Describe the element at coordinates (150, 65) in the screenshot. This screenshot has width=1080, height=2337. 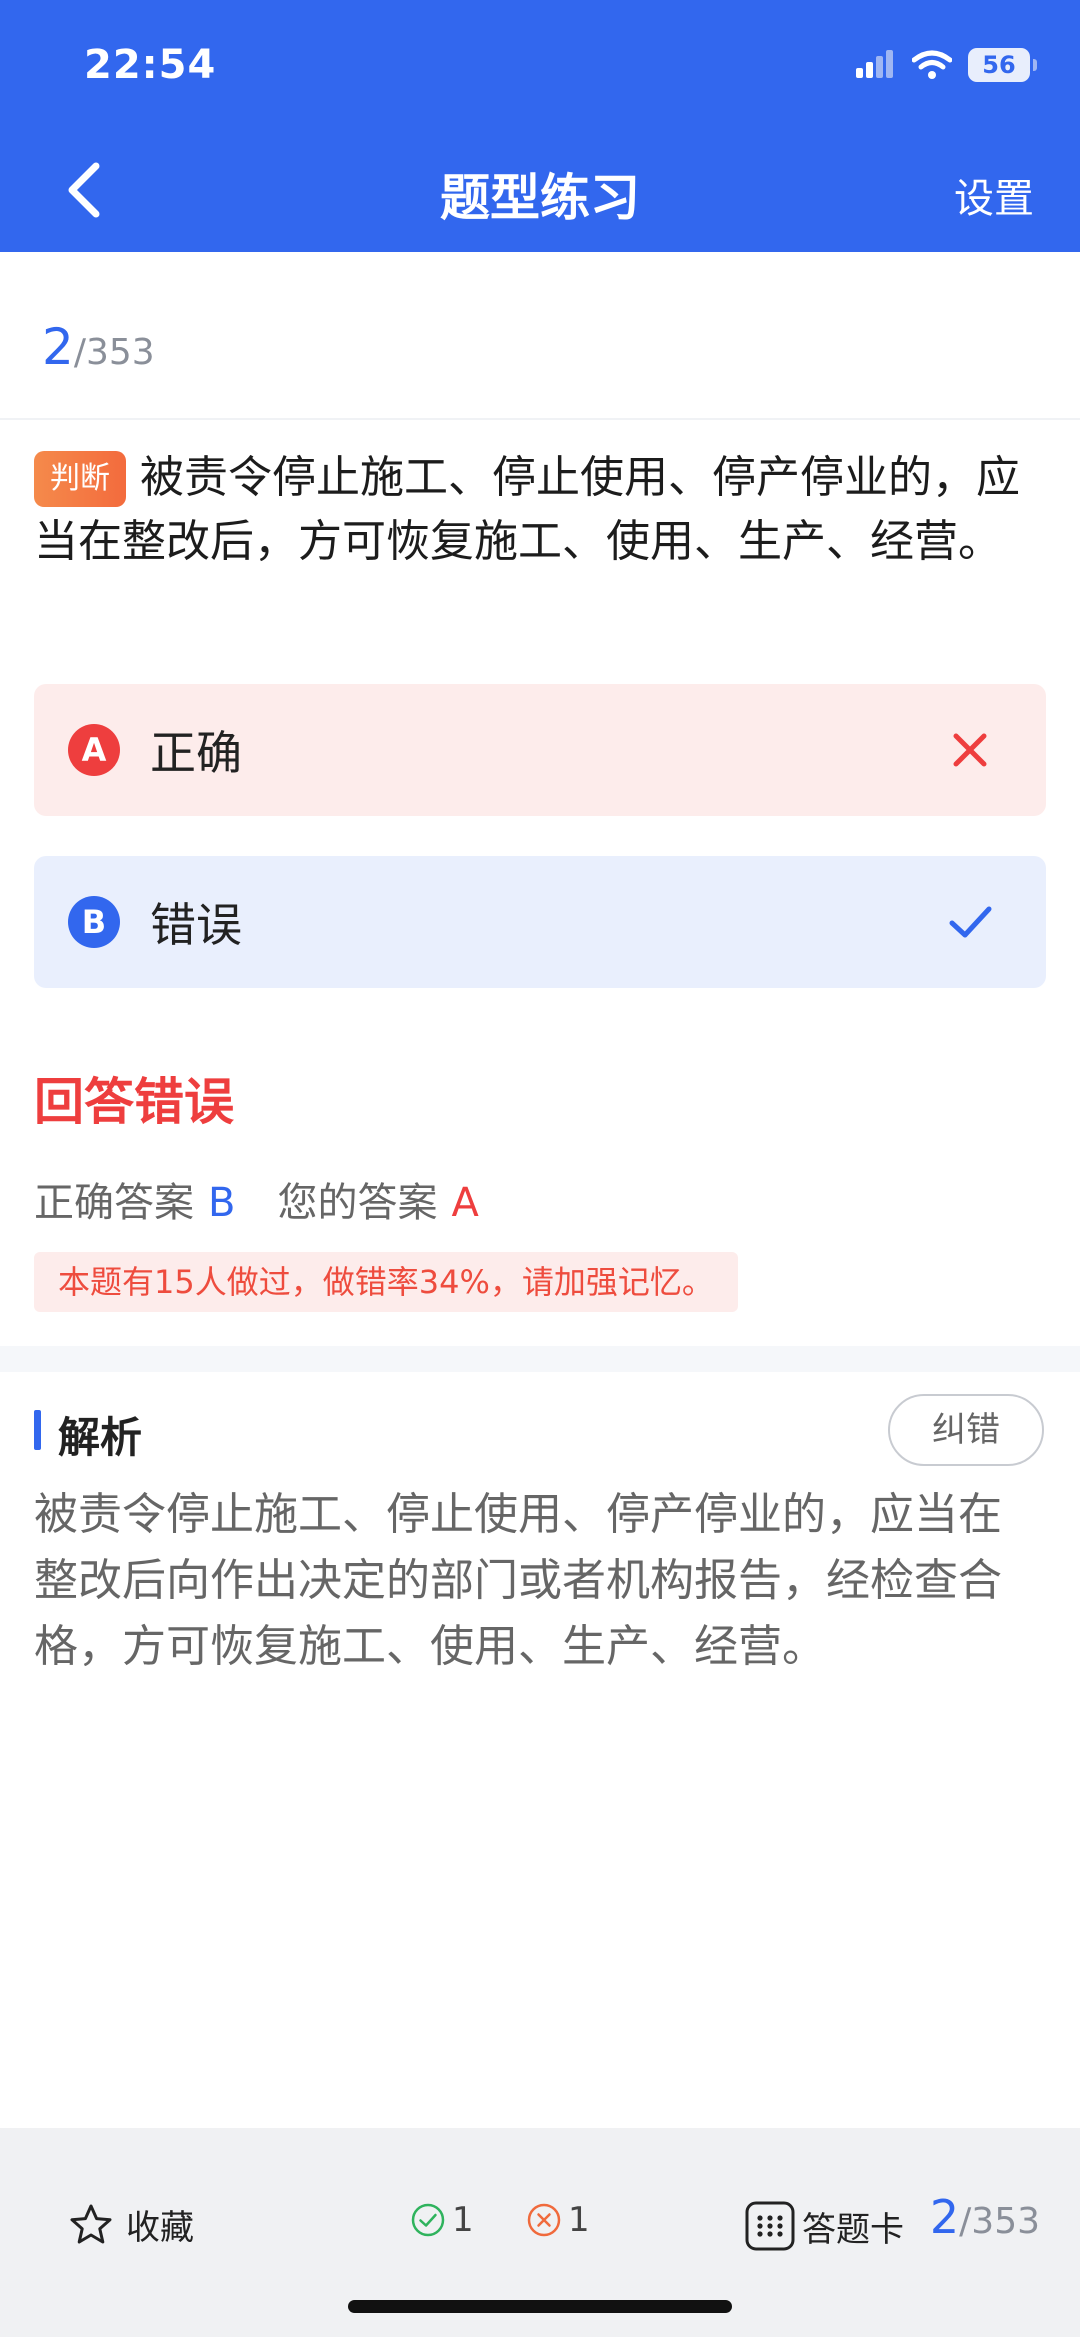
I see `status-time: 22:54` at that location.